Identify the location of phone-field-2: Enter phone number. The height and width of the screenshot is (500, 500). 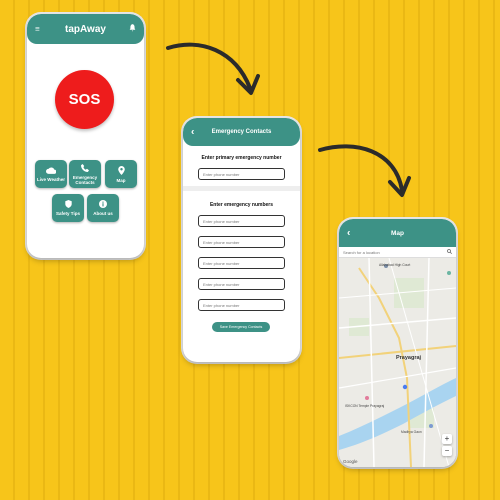
(241, 242).